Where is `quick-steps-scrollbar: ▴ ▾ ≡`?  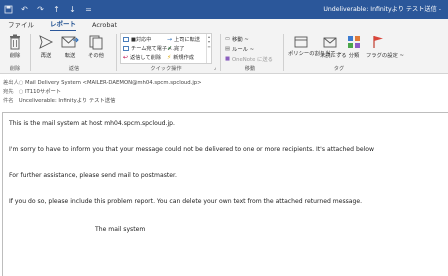 quick-steps-scrollbar: ▴ ▾ ≡ is located at coordinates (208, 48).